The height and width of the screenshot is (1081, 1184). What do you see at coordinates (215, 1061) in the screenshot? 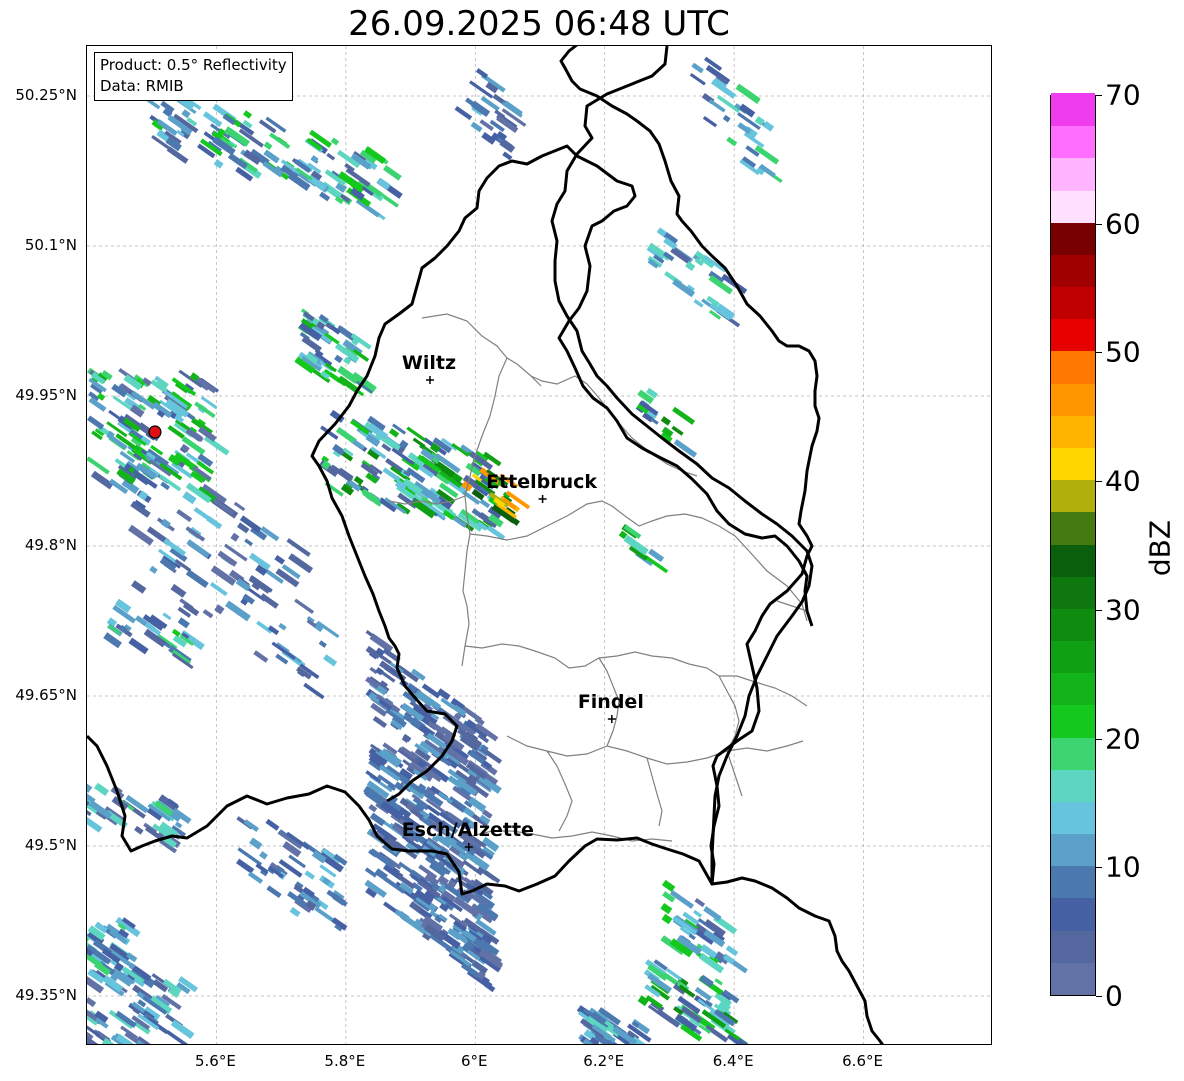
I see `lon-tick-label: 5.6°E` at bounding box center [215, 1061].